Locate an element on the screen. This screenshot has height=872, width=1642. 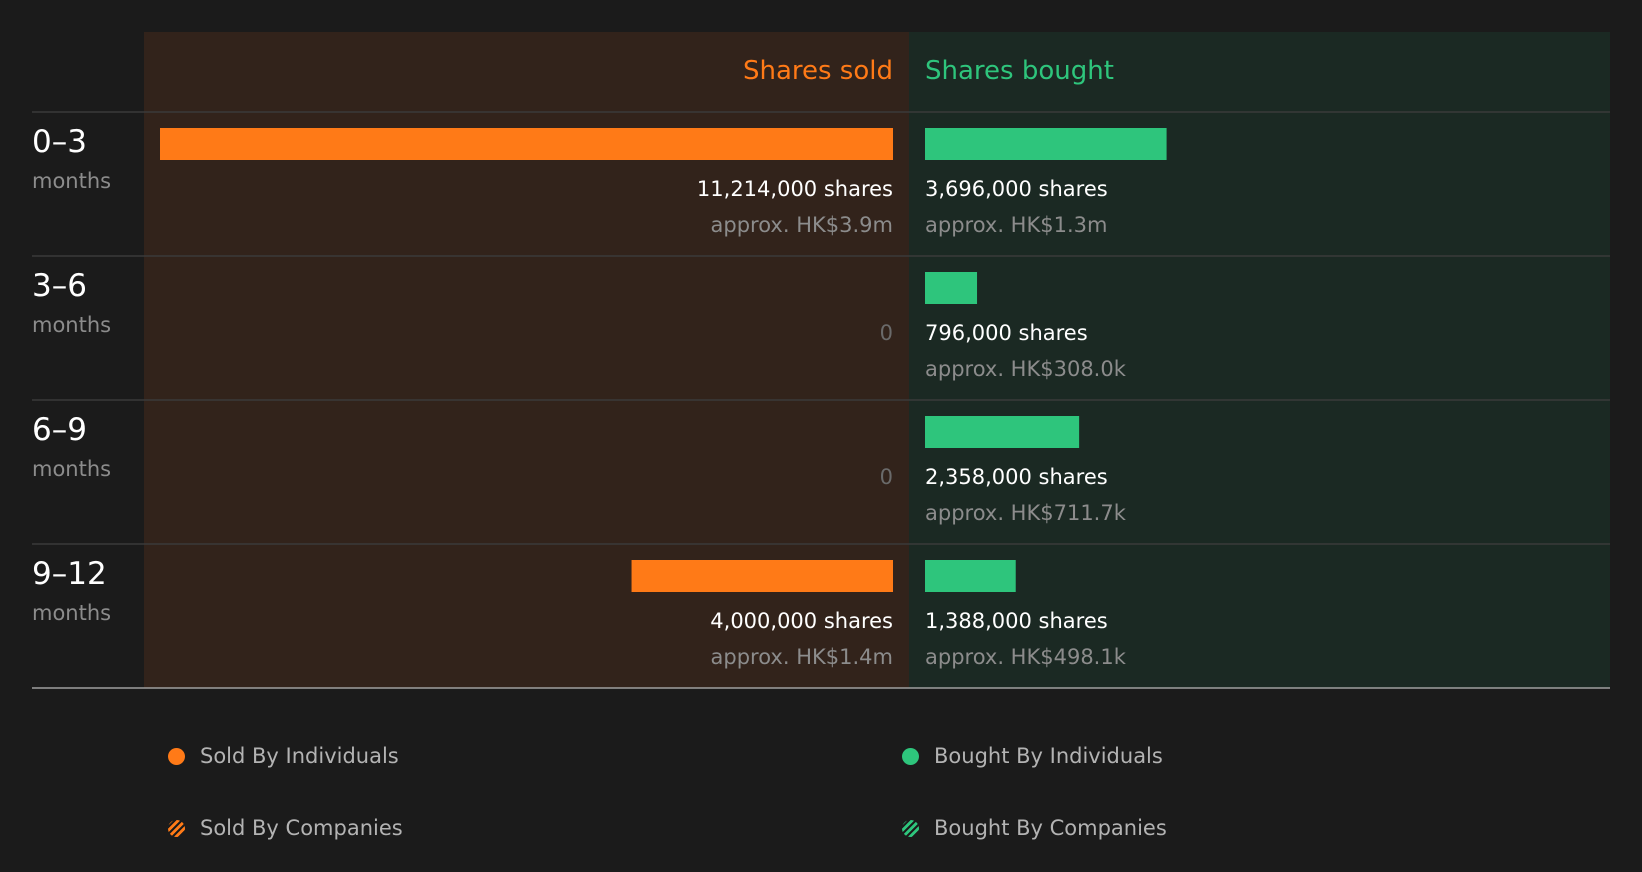
sold-companies-hatched-dot-icon is located at coordinates (176, 828).